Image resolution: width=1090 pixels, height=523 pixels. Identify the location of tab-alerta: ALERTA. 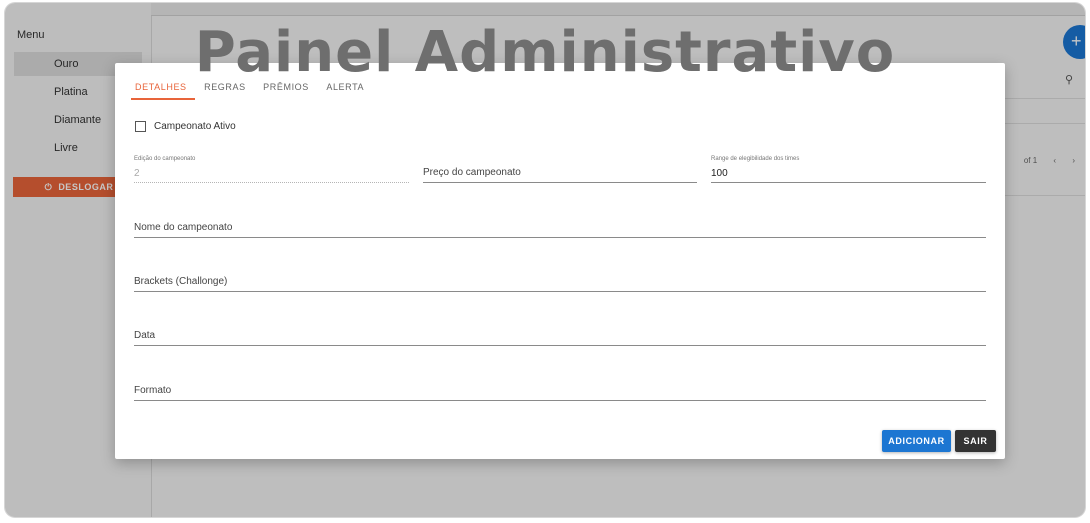
(345, 89).